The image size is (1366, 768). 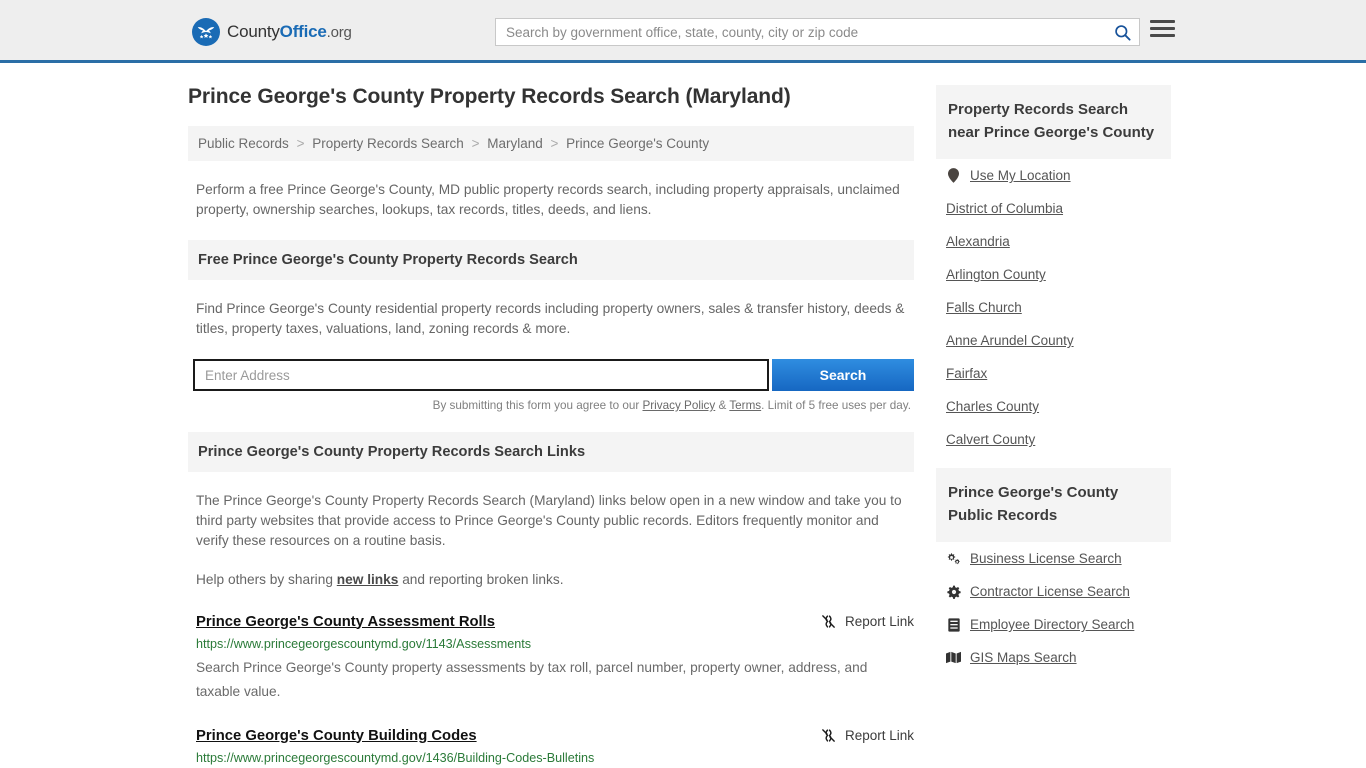 I want to click on sidebar-item-charles-county: Charles County, so click(x=1053, y=406).